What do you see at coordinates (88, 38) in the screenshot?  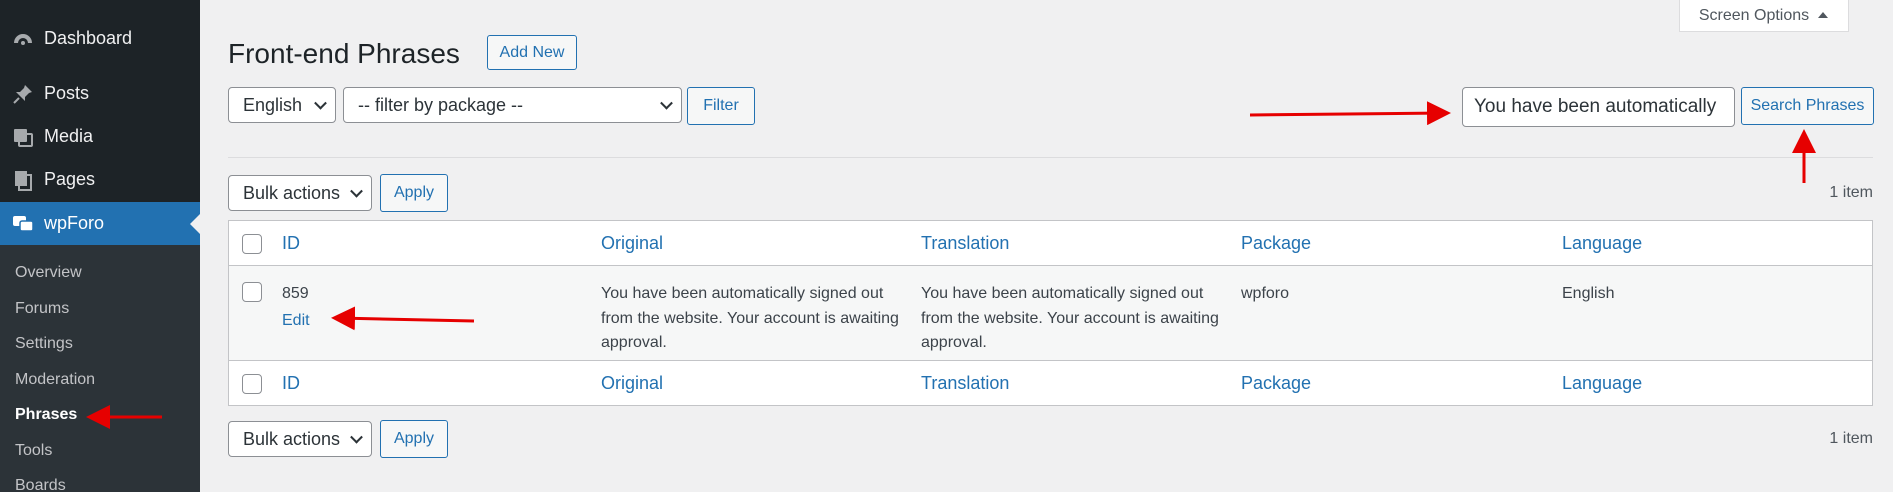 I see `menu-label: Dashboard` at bounding box center [88, 38].